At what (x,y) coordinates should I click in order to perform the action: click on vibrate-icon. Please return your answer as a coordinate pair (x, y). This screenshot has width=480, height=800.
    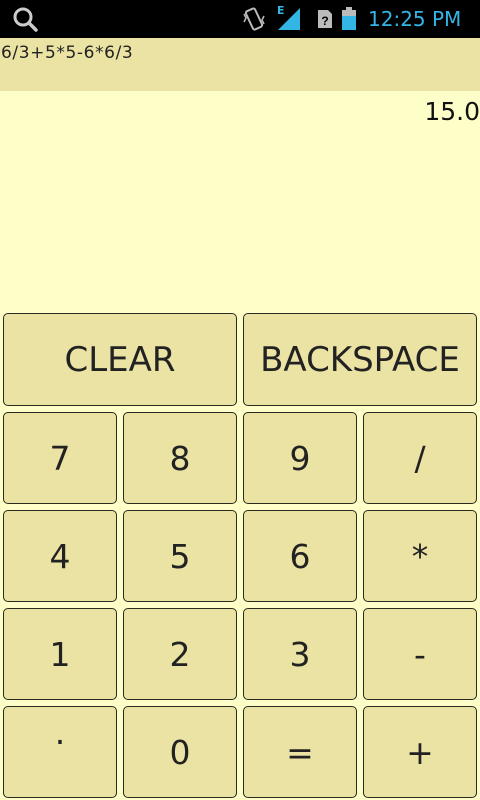
    Looking at the image, I should click on (254, 19).